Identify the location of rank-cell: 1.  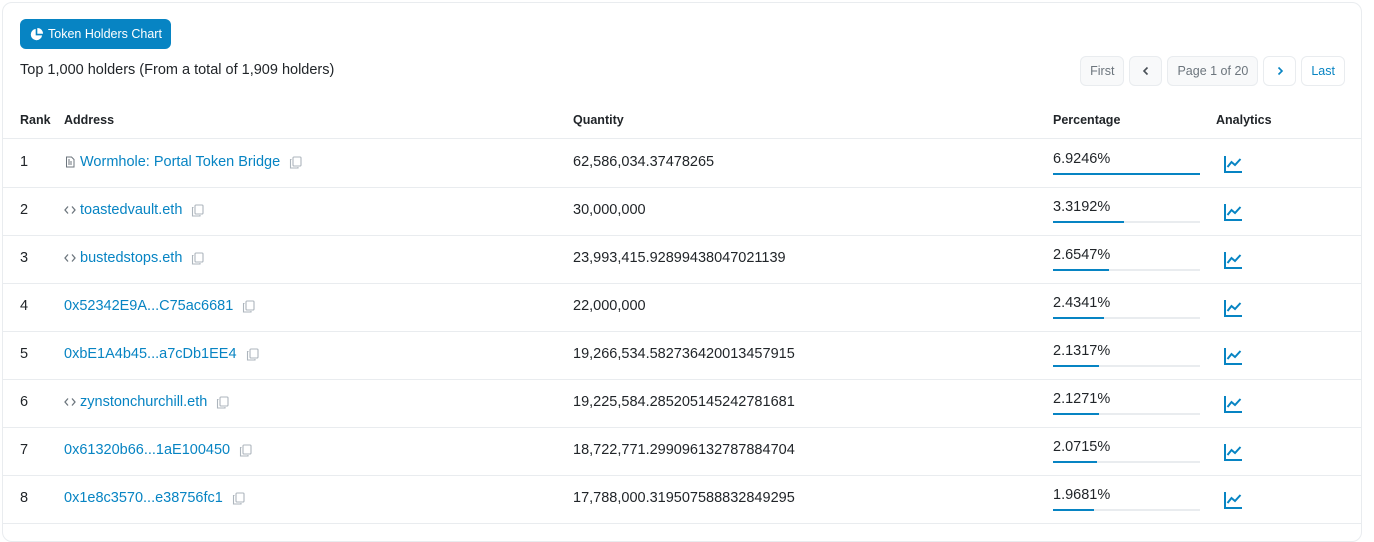
(24, 162).